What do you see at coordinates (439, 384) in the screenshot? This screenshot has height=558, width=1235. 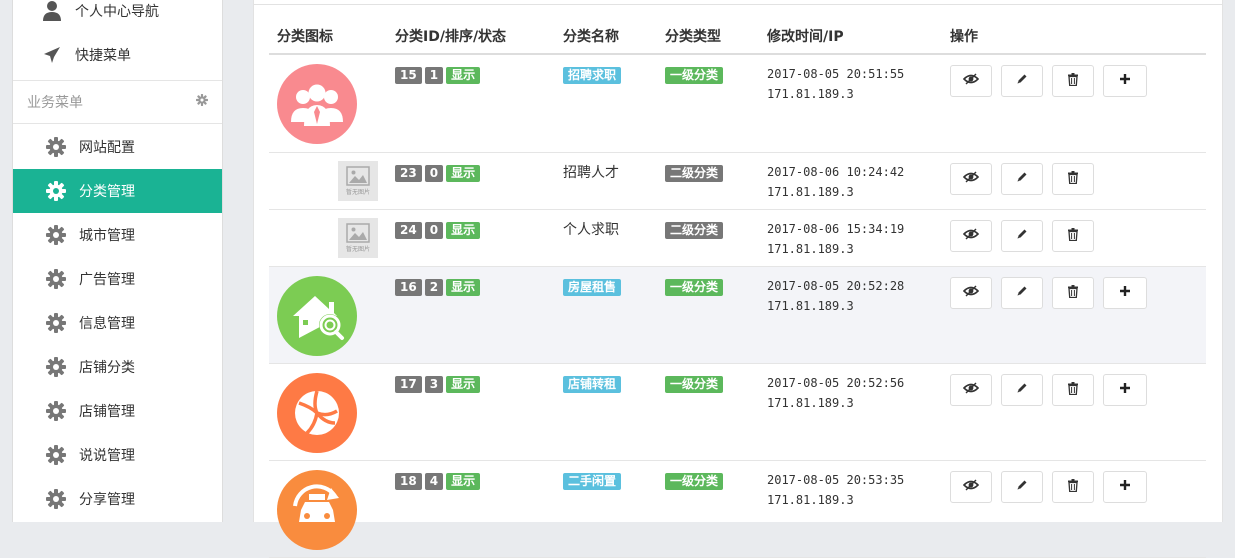 I see `id-sort-status: 17 3 显示` at bounding box center [439, 384].